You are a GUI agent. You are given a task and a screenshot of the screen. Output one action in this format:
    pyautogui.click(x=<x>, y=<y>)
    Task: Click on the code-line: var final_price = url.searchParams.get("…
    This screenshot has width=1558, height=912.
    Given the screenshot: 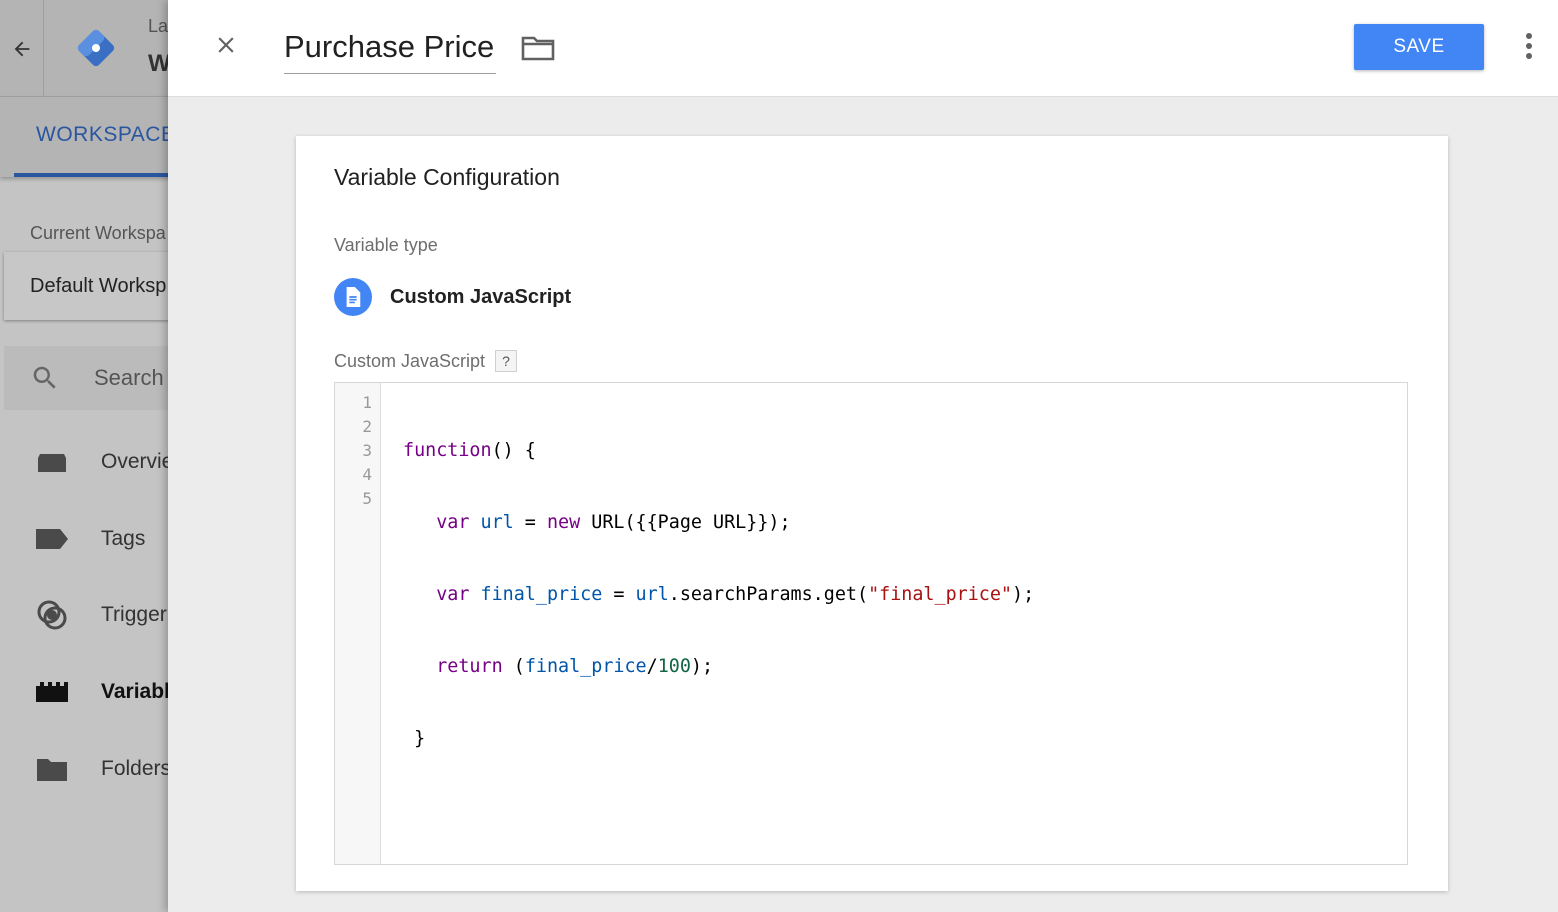 What is the action you would take?
    pyautogui.click(x=735, y=594)
    